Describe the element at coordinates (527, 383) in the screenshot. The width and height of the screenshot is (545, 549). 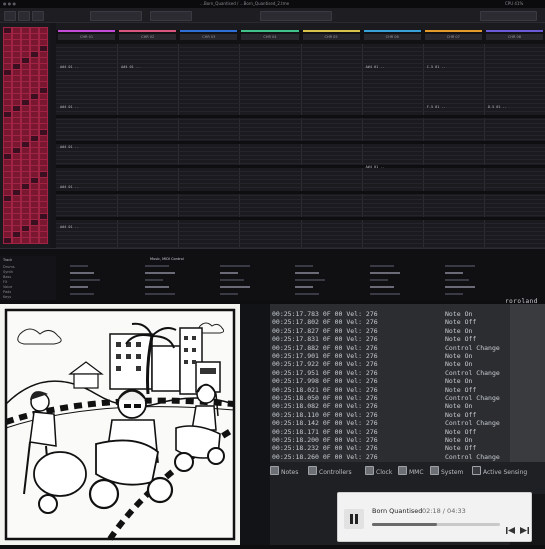
I see `window-edge` at that location.